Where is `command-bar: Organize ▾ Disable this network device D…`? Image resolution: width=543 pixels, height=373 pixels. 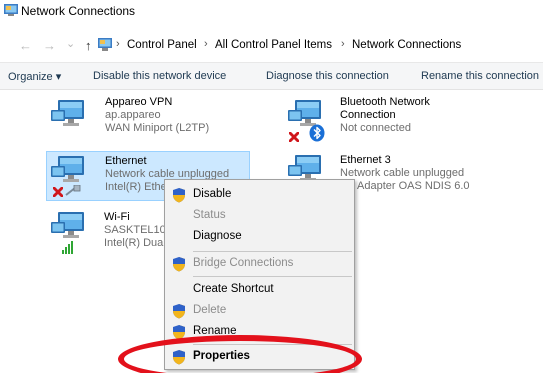
command-bar: Organize ▾ Disable this network device D… is located at coordinates (271, 76).